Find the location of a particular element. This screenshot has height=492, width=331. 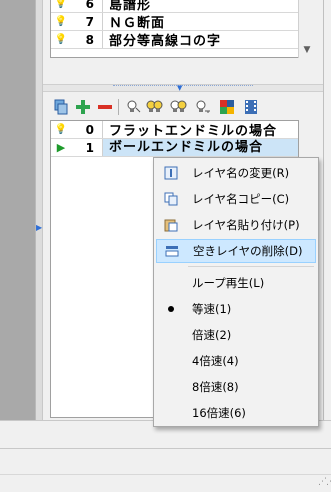

scroll-down-icon: ▼ is located at coordinates (307, 50).